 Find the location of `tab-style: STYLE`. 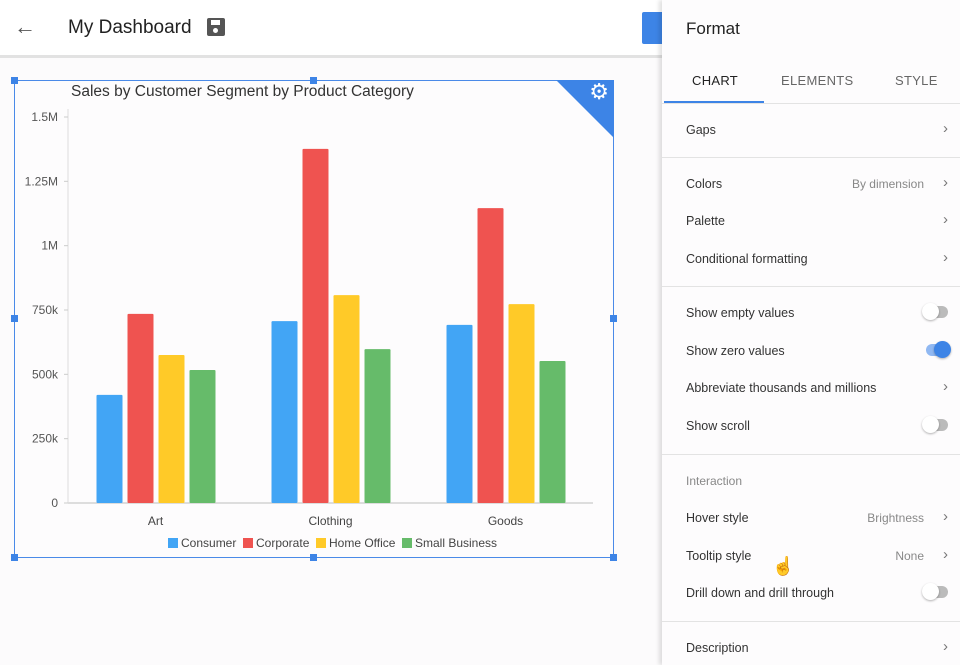

tab-style: STYLE is located at coordinates (916, 80).